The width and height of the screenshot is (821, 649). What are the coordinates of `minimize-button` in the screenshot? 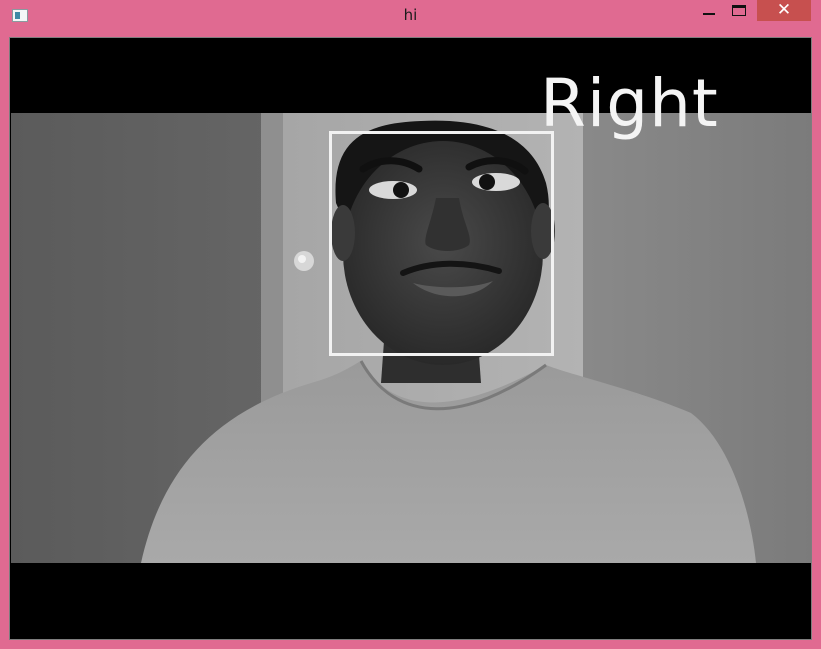 It's located at (710, 10).